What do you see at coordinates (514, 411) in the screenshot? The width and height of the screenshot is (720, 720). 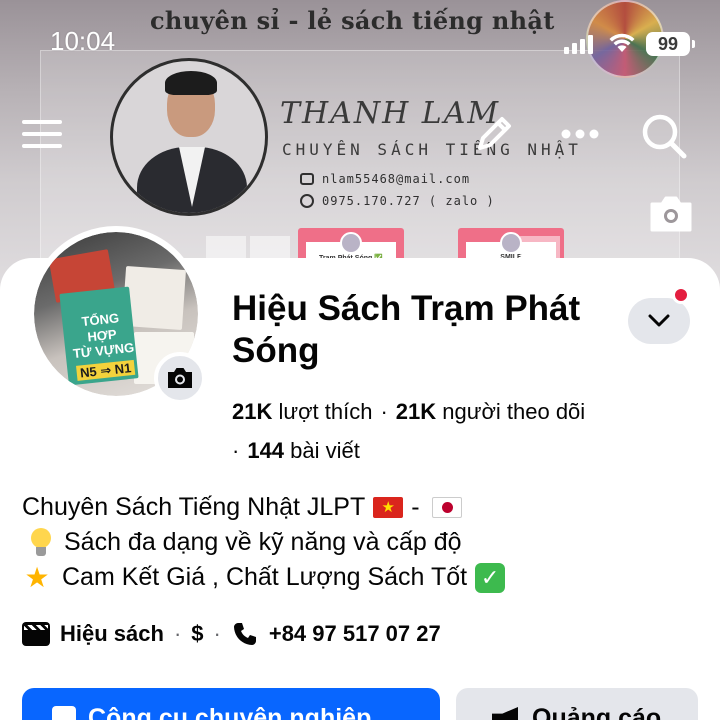 I see `followers-label: người theo dõi` at bounding box center [514, 411].